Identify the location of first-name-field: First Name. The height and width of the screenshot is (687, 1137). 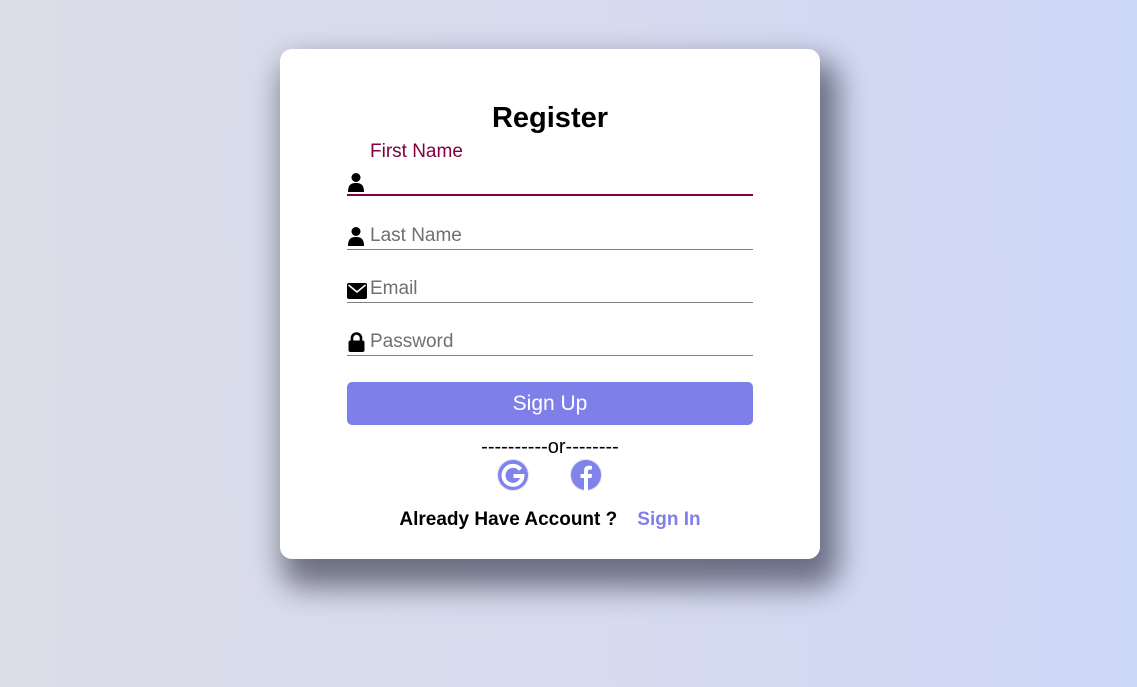
(550, 168).